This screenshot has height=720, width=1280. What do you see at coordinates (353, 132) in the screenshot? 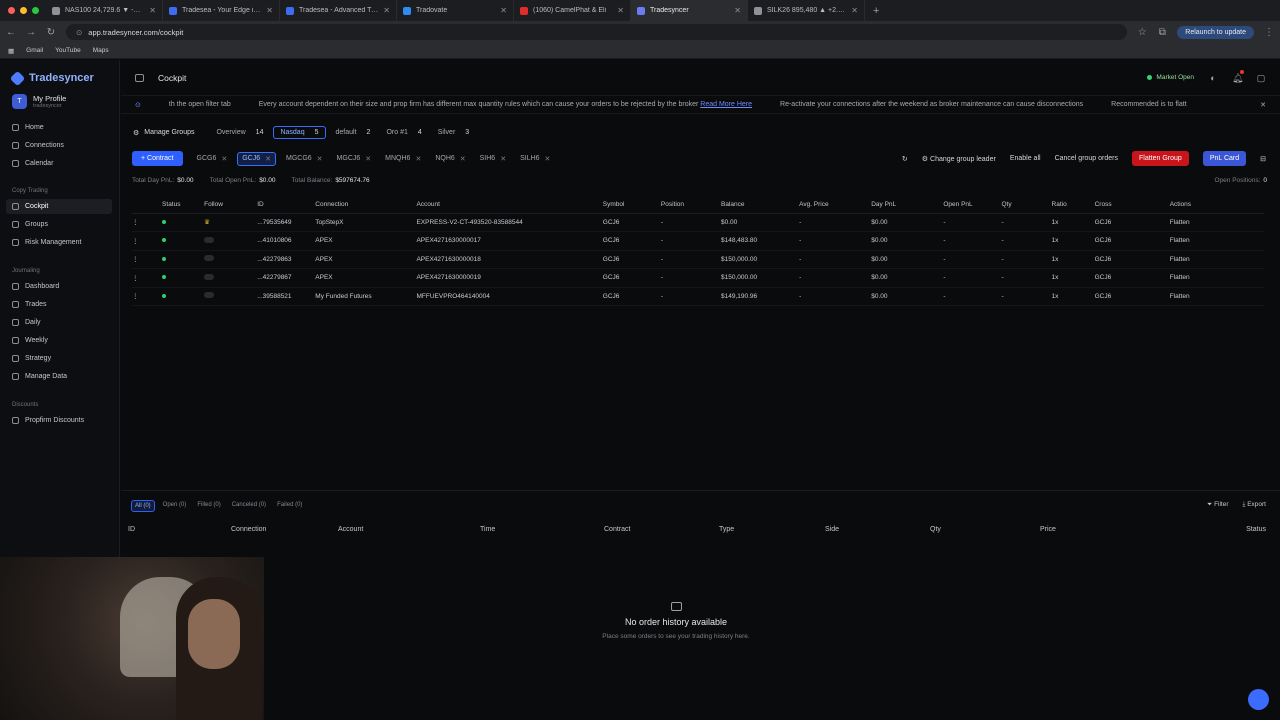
I see `group-tab: default 2` at bounding box center [353, 132].